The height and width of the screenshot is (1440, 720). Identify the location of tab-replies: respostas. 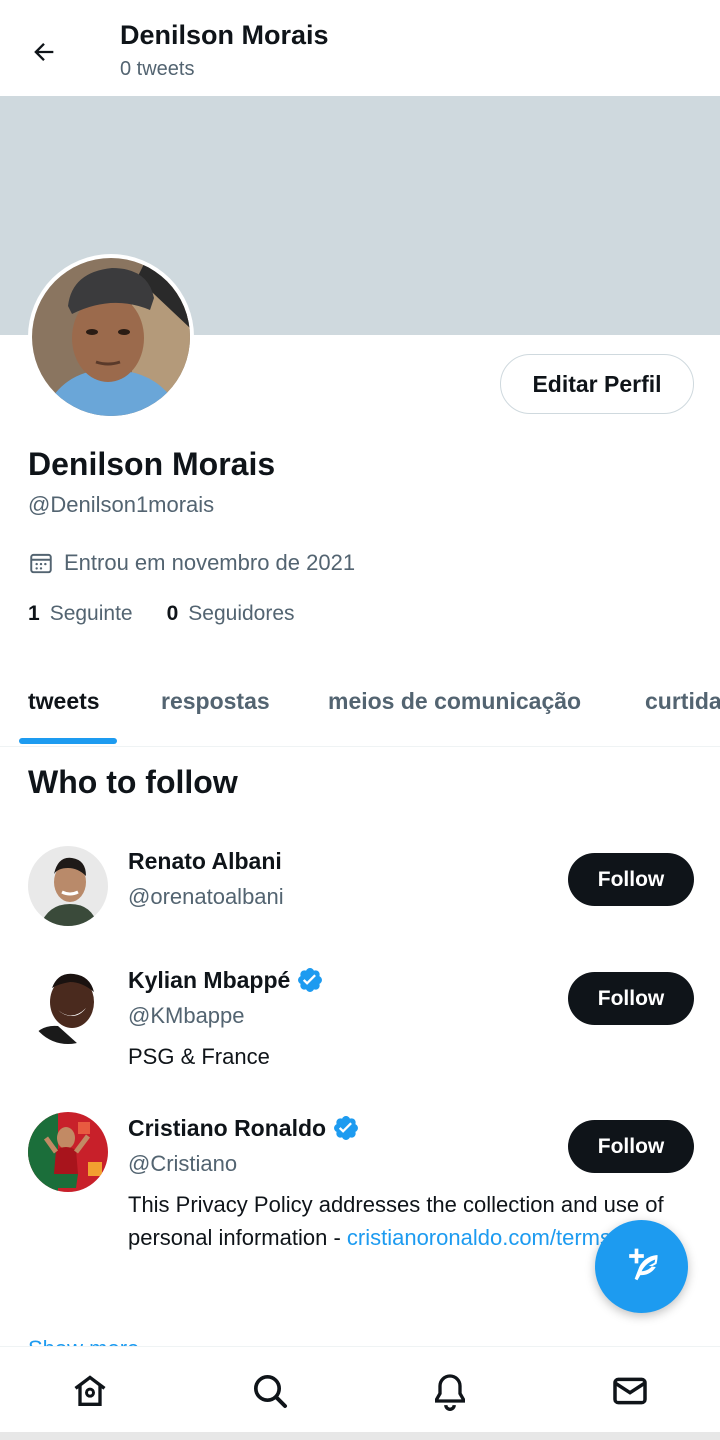
(215, 701).